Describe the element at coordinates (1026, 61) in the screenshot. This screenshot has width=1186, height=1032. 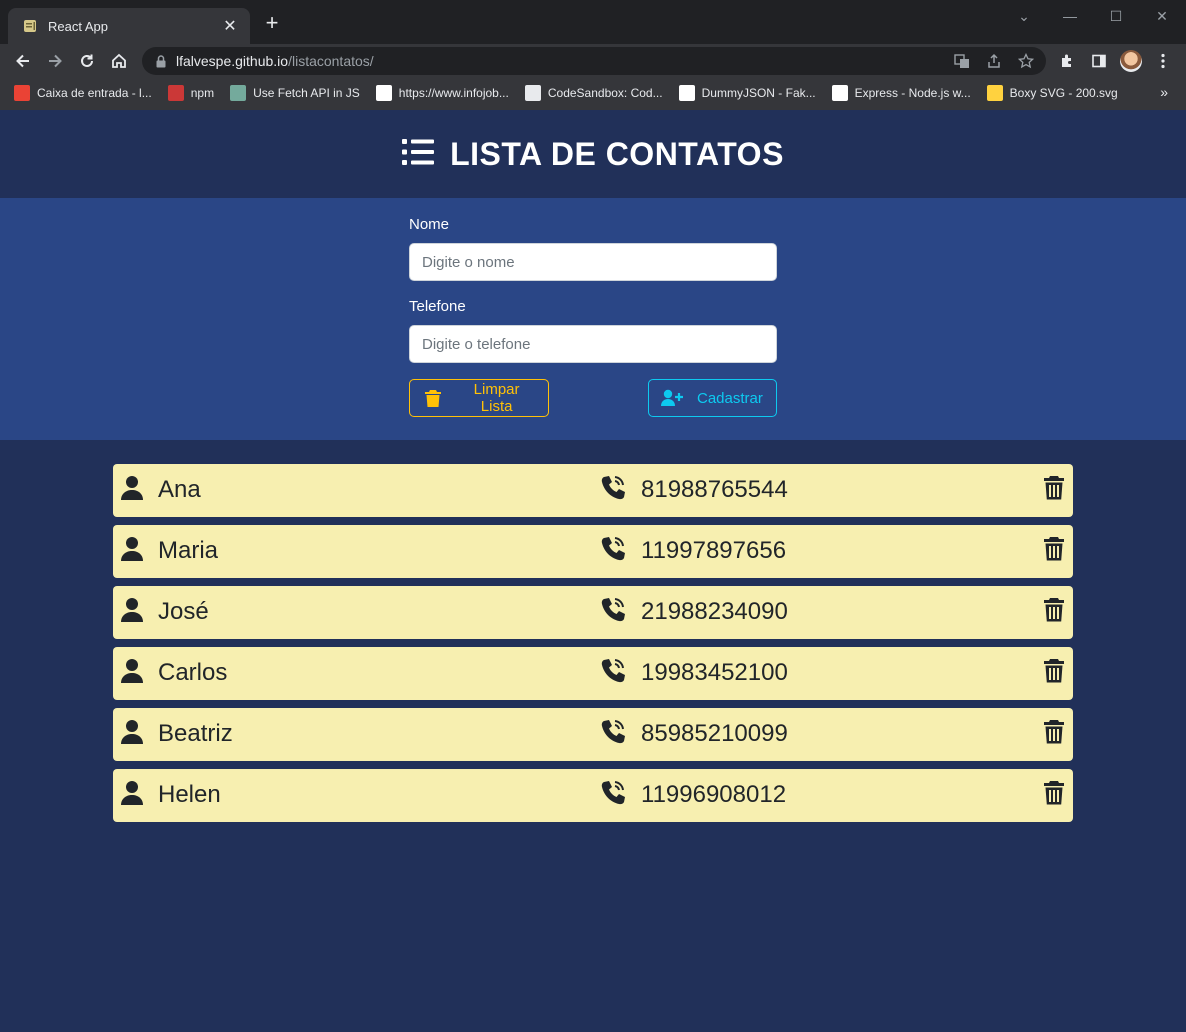
I see `bookmark-star-icon` at that location.